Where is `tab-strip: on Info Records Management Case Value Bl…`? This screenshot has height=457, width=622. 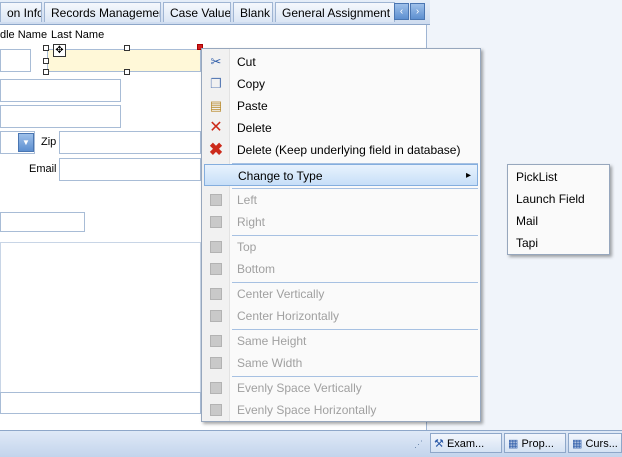
tab-strip: on Info Records Management Case Value Bl… is located at coordinates (215, 12).